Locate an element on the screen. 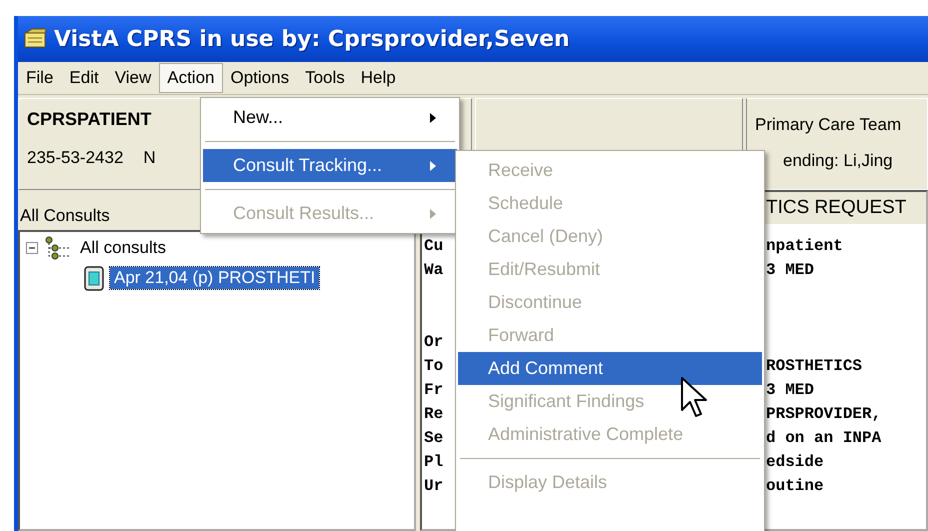 The image size is (928, 531). detail-text: Re is located at coordinates (434, 414).